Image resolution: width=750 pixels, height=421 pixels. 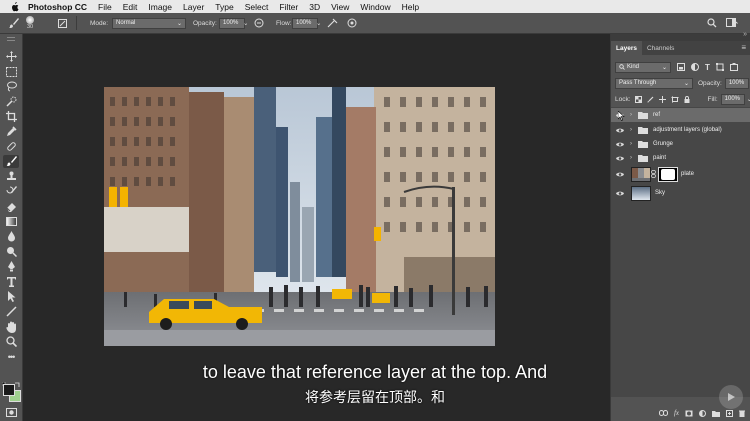 I want to click on filter-smart-object-icon, so click(x=733, y=67).